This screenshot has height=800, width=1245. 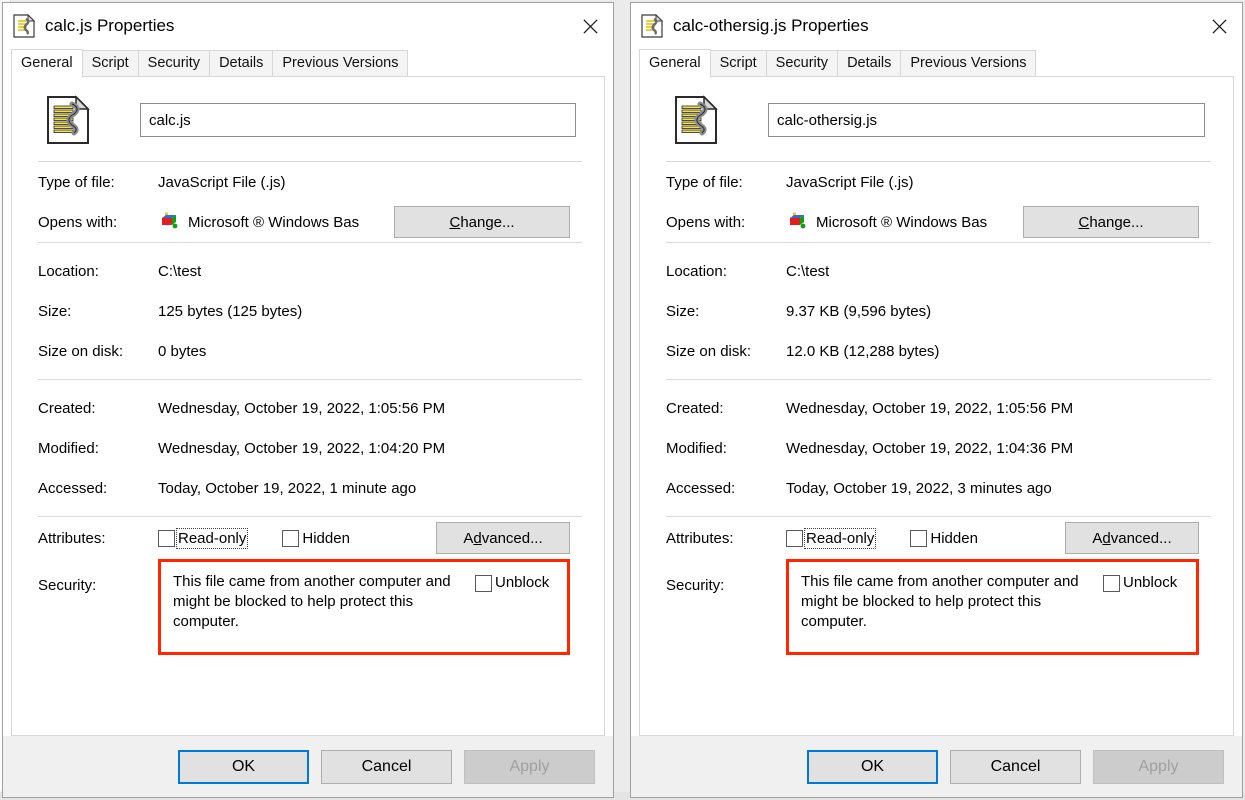 I want to click on dialog-footer: OK Cancel Apply, so click(x=936, y=766).